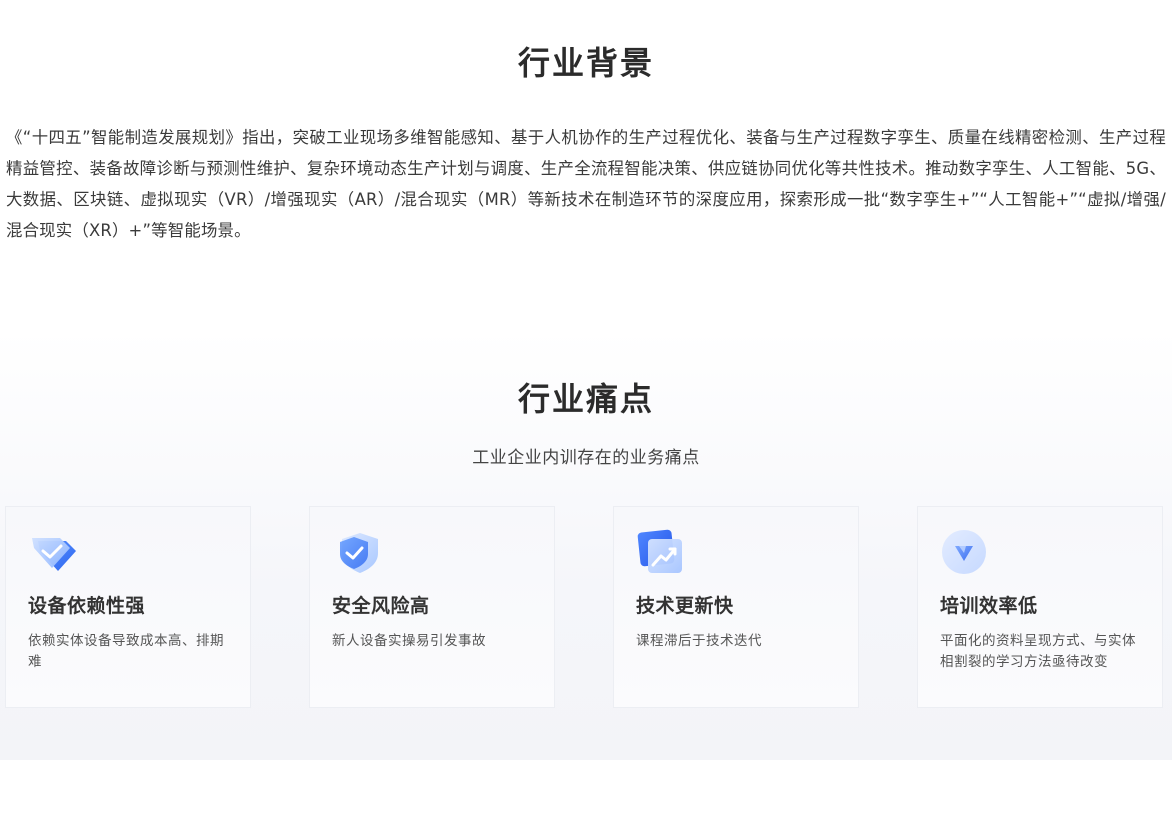 The height and width of the screenshot is (829, 1172). What do you see at coordinates (685, 606) in the screenshot?
I see `pain-card-title: 技术更新快` at bounding box center [685, 606].